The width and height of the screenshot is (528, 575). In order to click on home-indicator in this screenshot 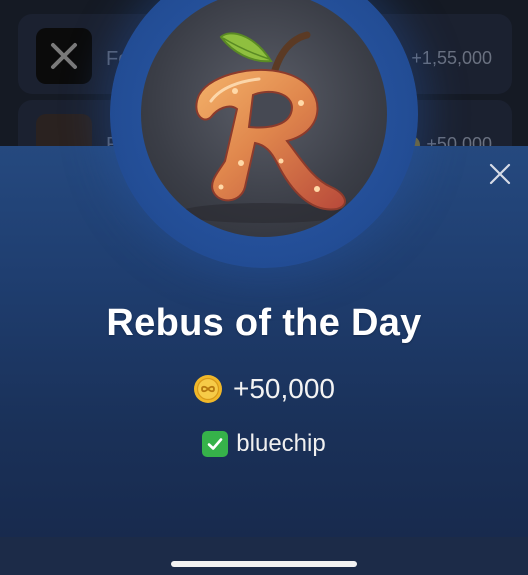, I will do `click(264, 564)`.